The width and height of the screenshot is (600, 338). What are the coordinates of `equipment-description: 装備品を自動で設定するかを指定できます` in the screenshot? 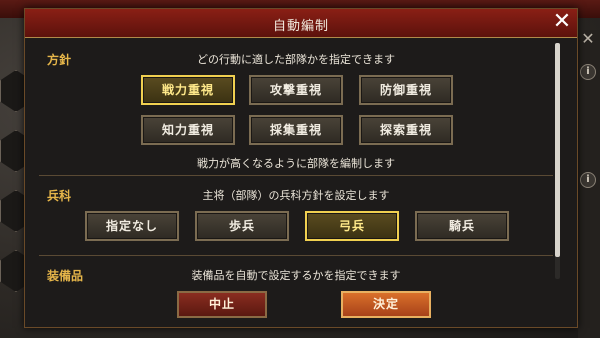 It's located at (296, 275).